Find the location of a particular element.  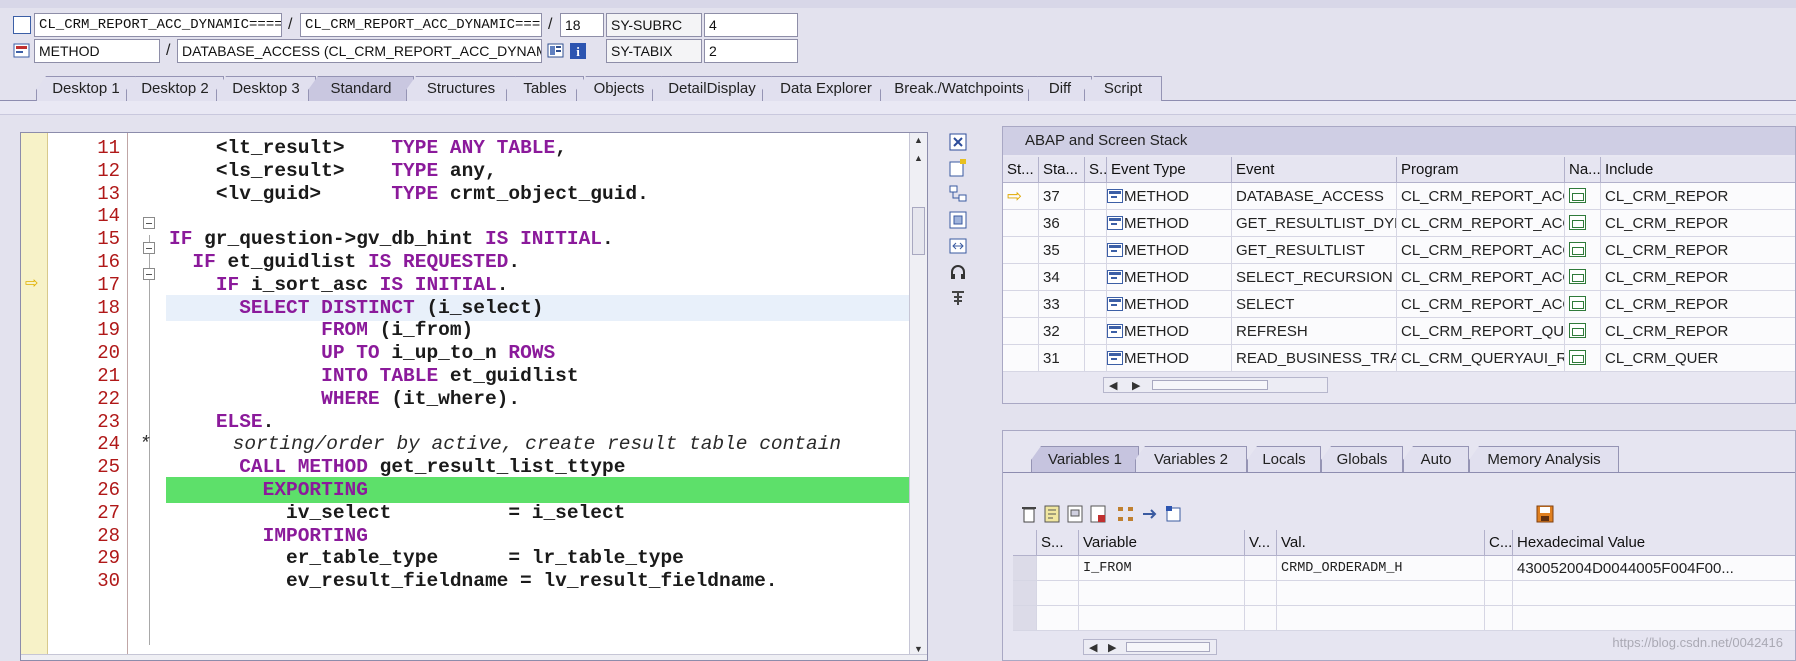

edit-icon is located at coordinates (1075, 514).